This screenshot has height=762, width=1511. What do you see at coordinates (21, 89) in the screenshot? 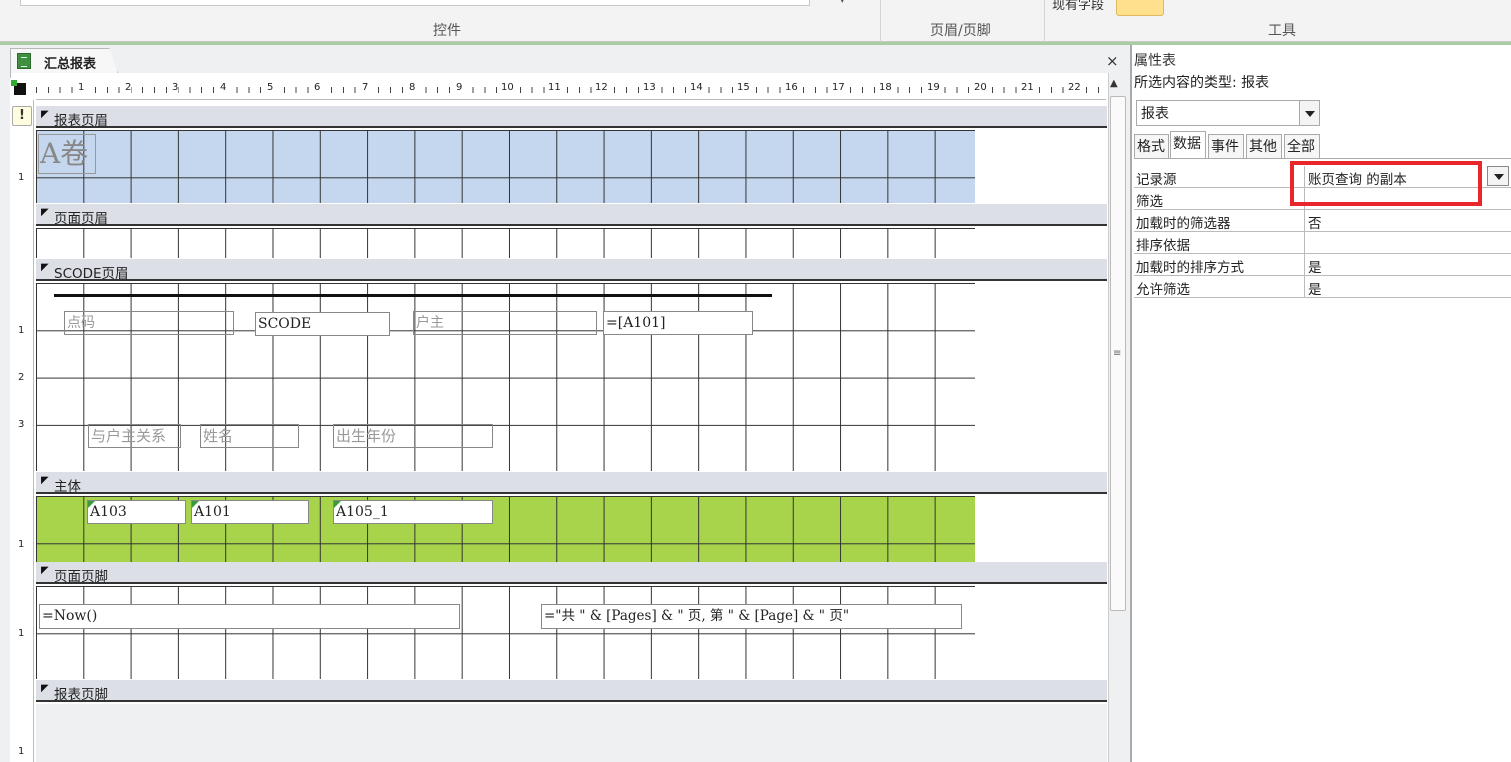
I see `report-selector` at bounding box center [21, 89].